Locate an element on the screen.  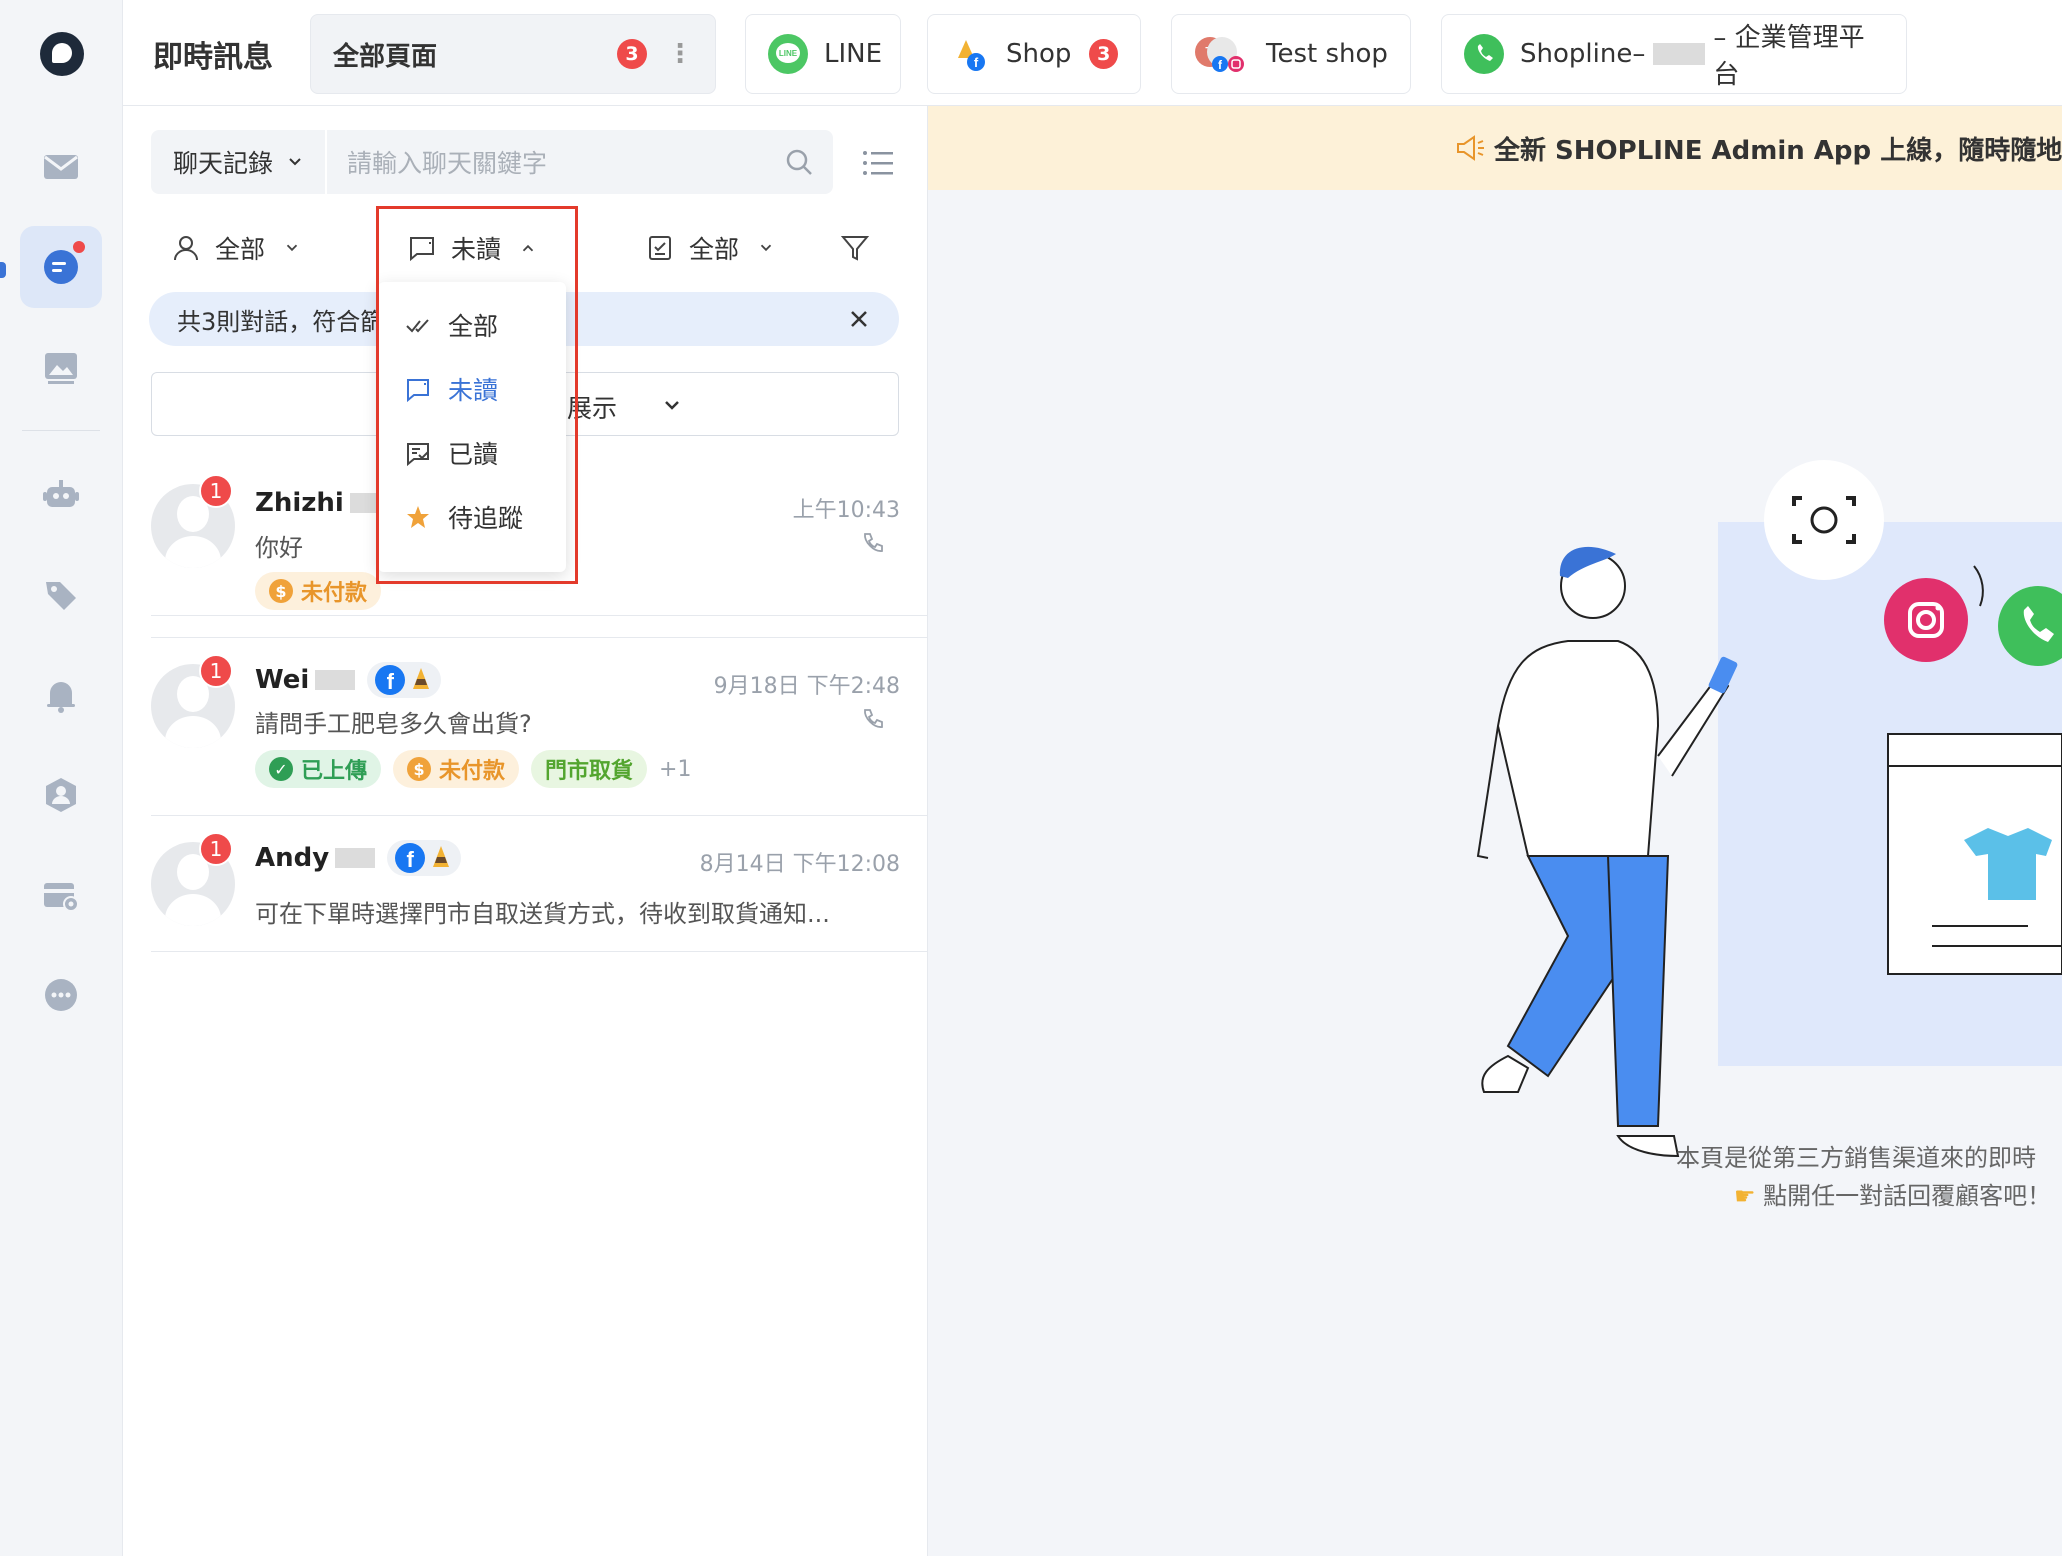
search-input: 請輸入聊天關鍵字 is located at coordinates (580, 162).